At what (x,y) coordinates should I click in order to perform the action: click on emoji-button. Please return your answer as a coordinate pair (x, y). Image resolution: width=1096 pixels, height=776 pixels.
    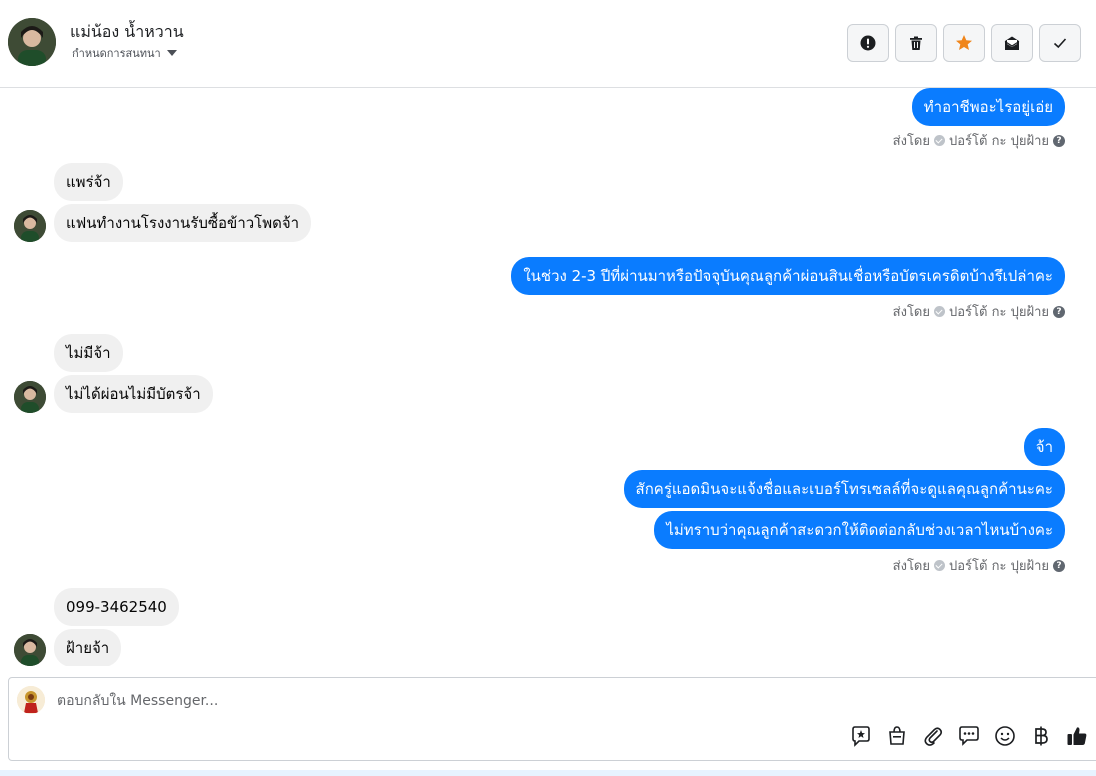
    Looking at the image, I should click on (1005, 736).